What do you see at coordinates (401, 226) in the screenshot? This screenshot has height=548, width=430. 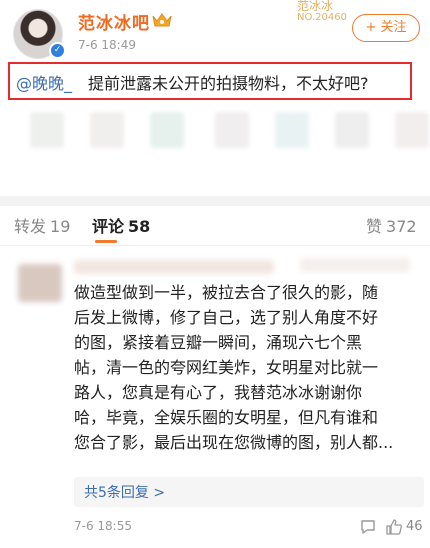 I see `tab-likes-count: 372` at bounding box center [401, 226].